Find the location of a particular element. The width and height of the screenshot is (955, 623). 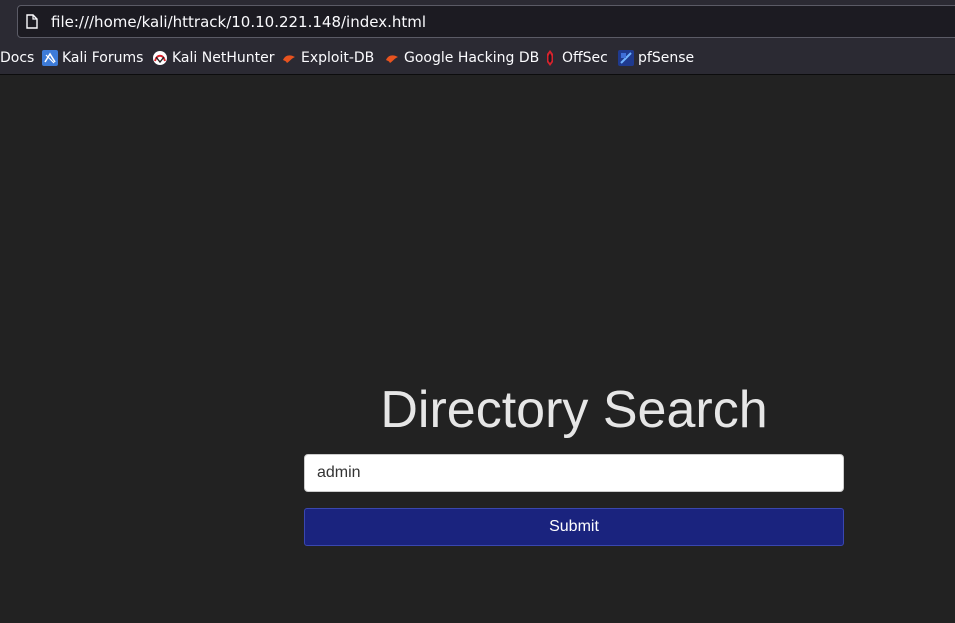

page-title: Directory Search is located at coordinates (574, 410).